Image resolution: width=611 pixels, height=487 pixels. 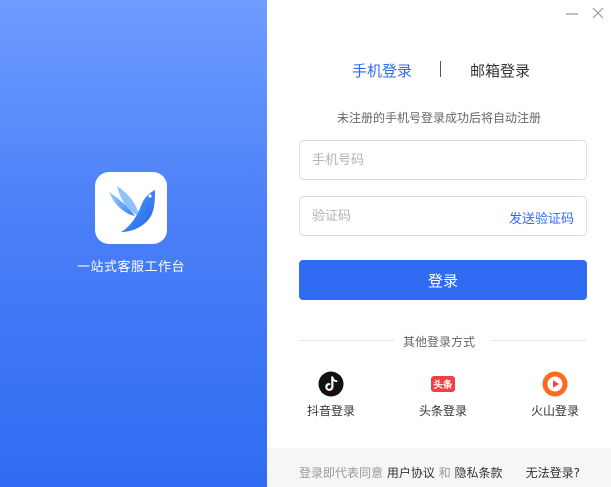 I want to click on huoshan-login-label: 火山登录, so click(x=554, y=411).